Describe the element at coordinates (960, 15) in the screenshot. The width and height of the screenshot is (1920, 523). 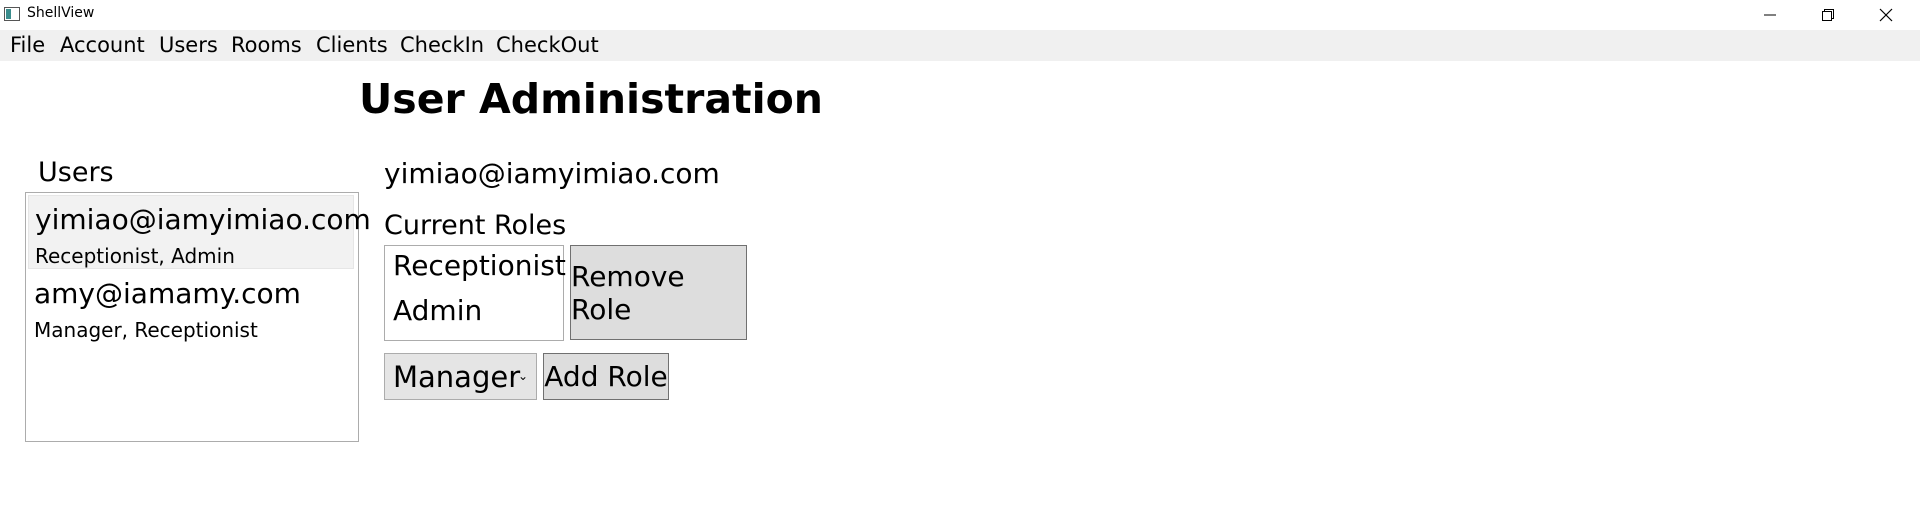
I see `title-bar: ShellView` at that location.